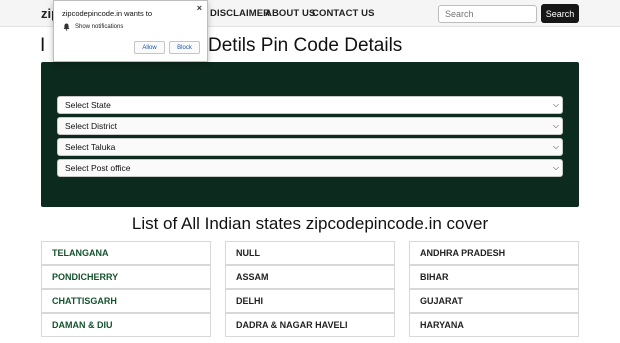  Describe the element at coordinates (487, 14) in the screenshot. I see `search-input` at that location.